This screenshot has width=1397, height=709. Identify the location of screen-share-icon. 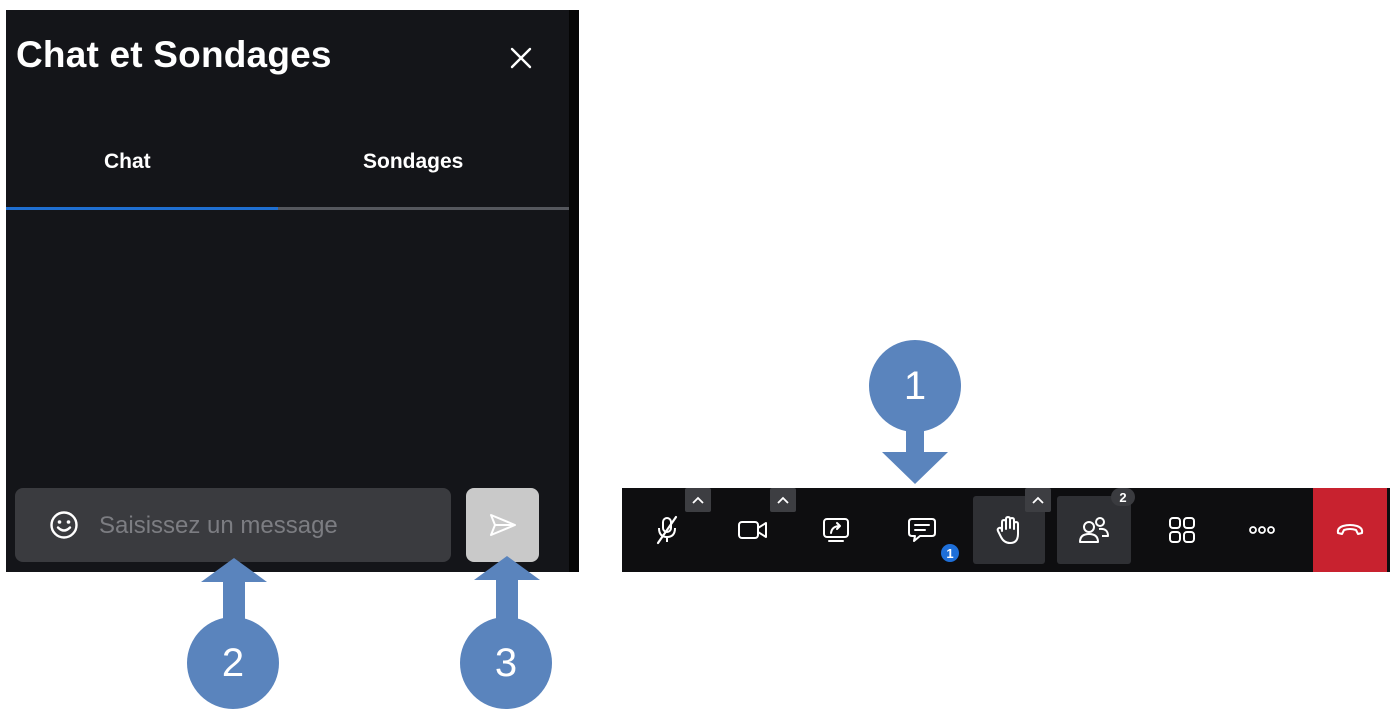
(836, 530).